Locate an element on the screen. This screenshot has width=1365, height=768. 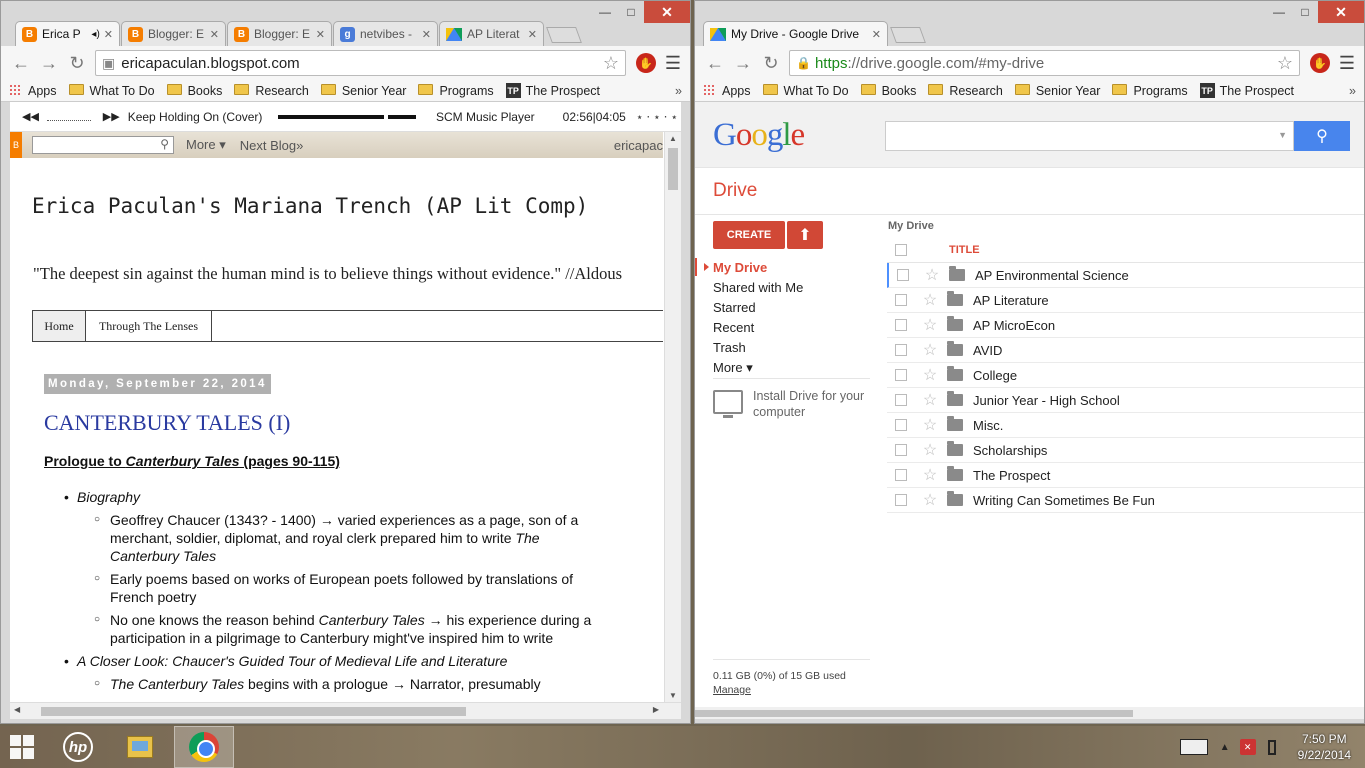
folder-name: Scholarships is located at coordinates (1010, 450).